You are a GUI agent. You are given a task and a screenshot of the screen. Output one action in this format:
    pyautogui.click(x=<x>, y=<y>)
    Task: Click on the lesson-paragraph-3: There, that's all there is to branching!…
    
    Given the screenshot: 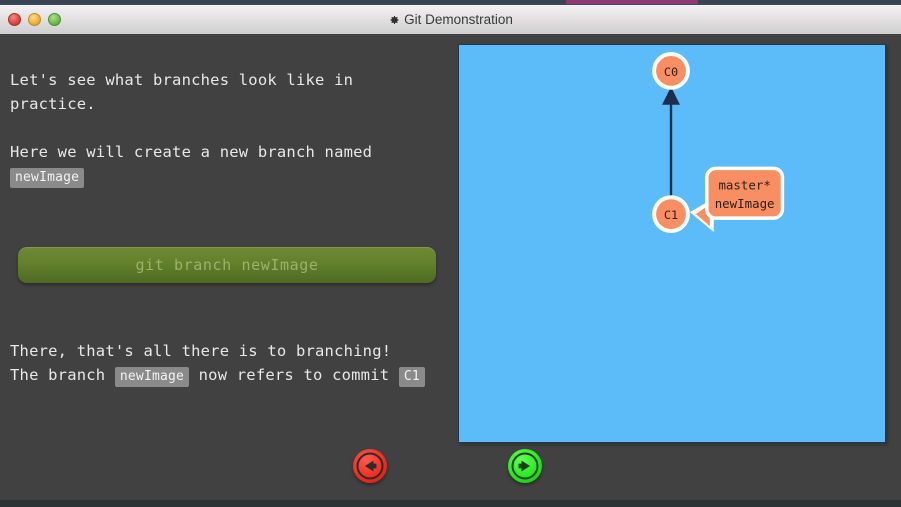 What is the action you would take?
    pyautogui.click(x=225, y=363)
    